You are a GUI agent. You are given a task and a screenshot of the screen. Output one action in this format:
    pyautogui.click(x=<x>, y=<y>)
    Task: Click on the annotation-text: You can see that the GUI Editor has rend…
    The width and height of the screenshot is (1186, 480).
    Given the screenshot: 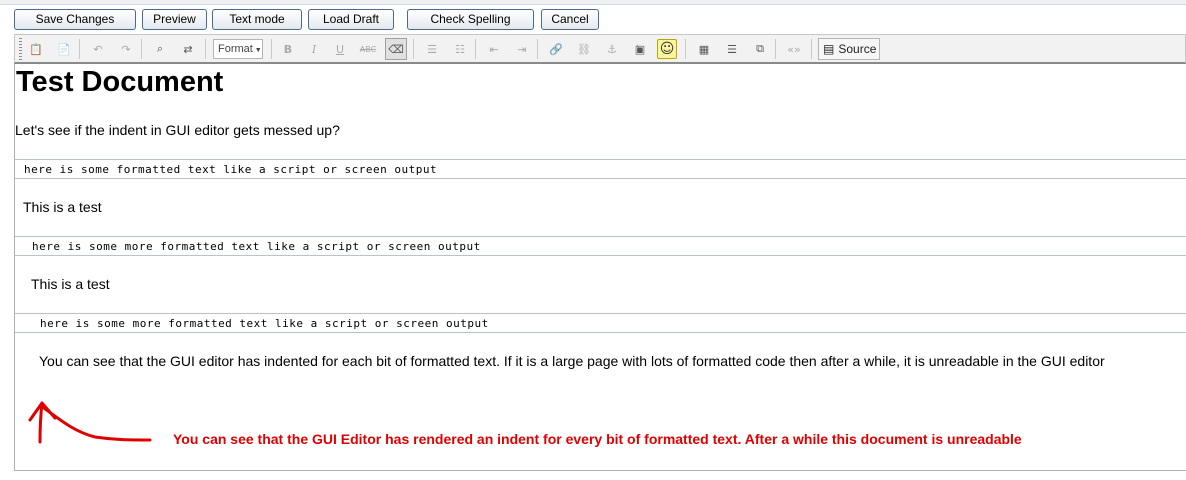 What is the action you would take?
    pyautogui.click(x=597, y=439)
    